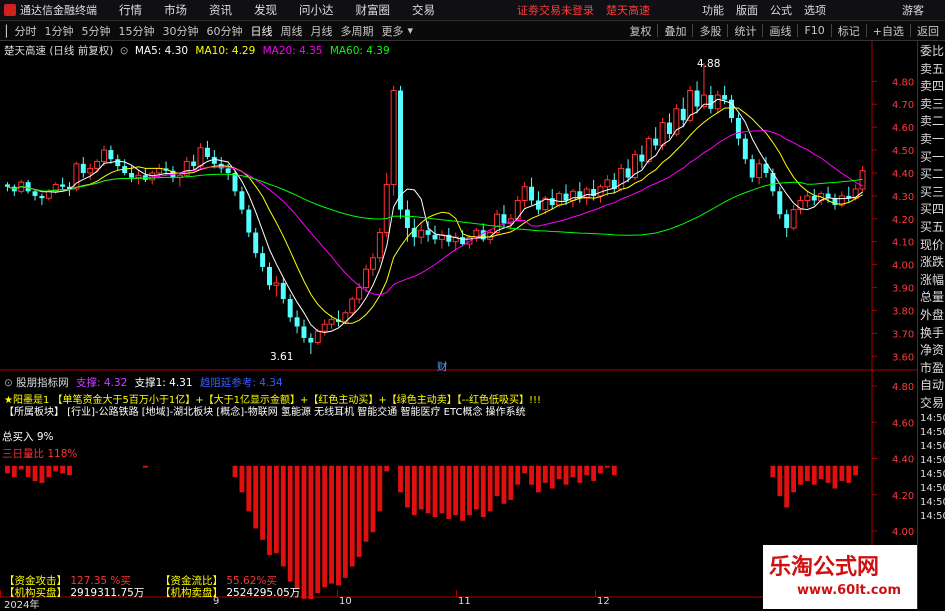  Describe the element at coordinates (931, 351) in the screenshot. I see `side-panel-item: 净资` at that location.